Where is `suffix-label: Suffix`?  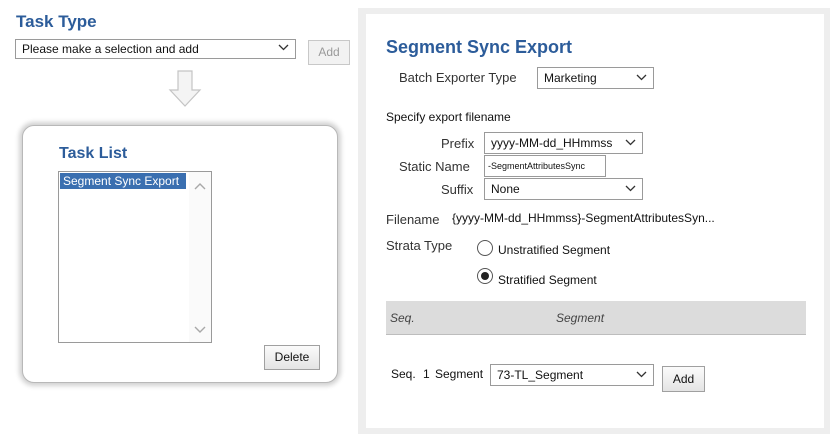
suffix-label: Suffix is located at coordinates (457, 189).